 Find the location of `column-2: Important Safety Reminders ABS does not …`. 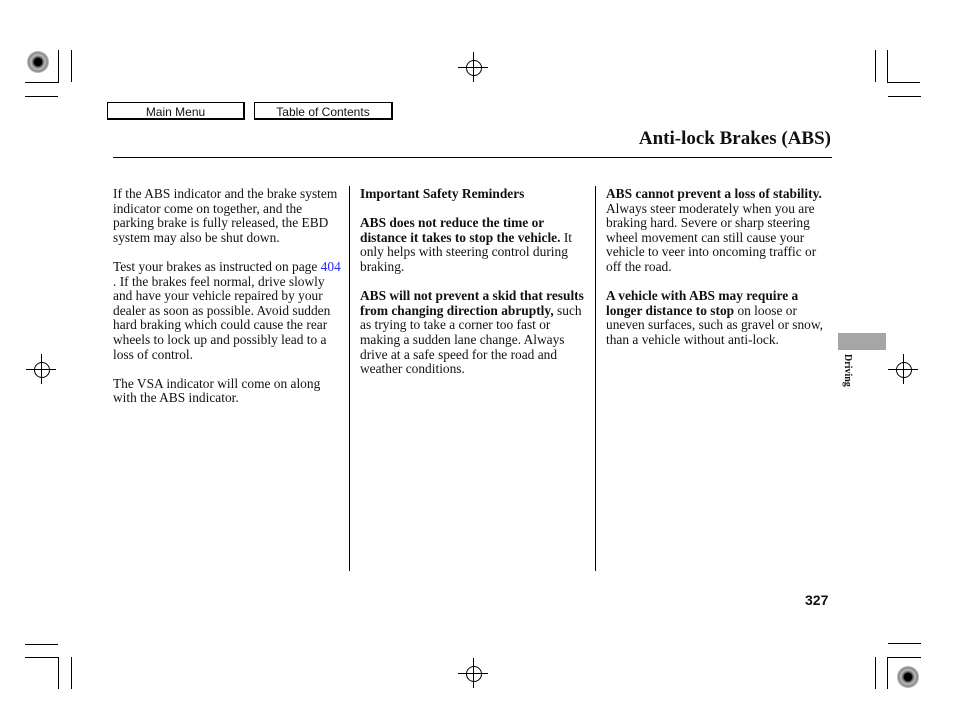

column-2: Important Safety Reminders ABS does not … is located at coordinates (472, 288).